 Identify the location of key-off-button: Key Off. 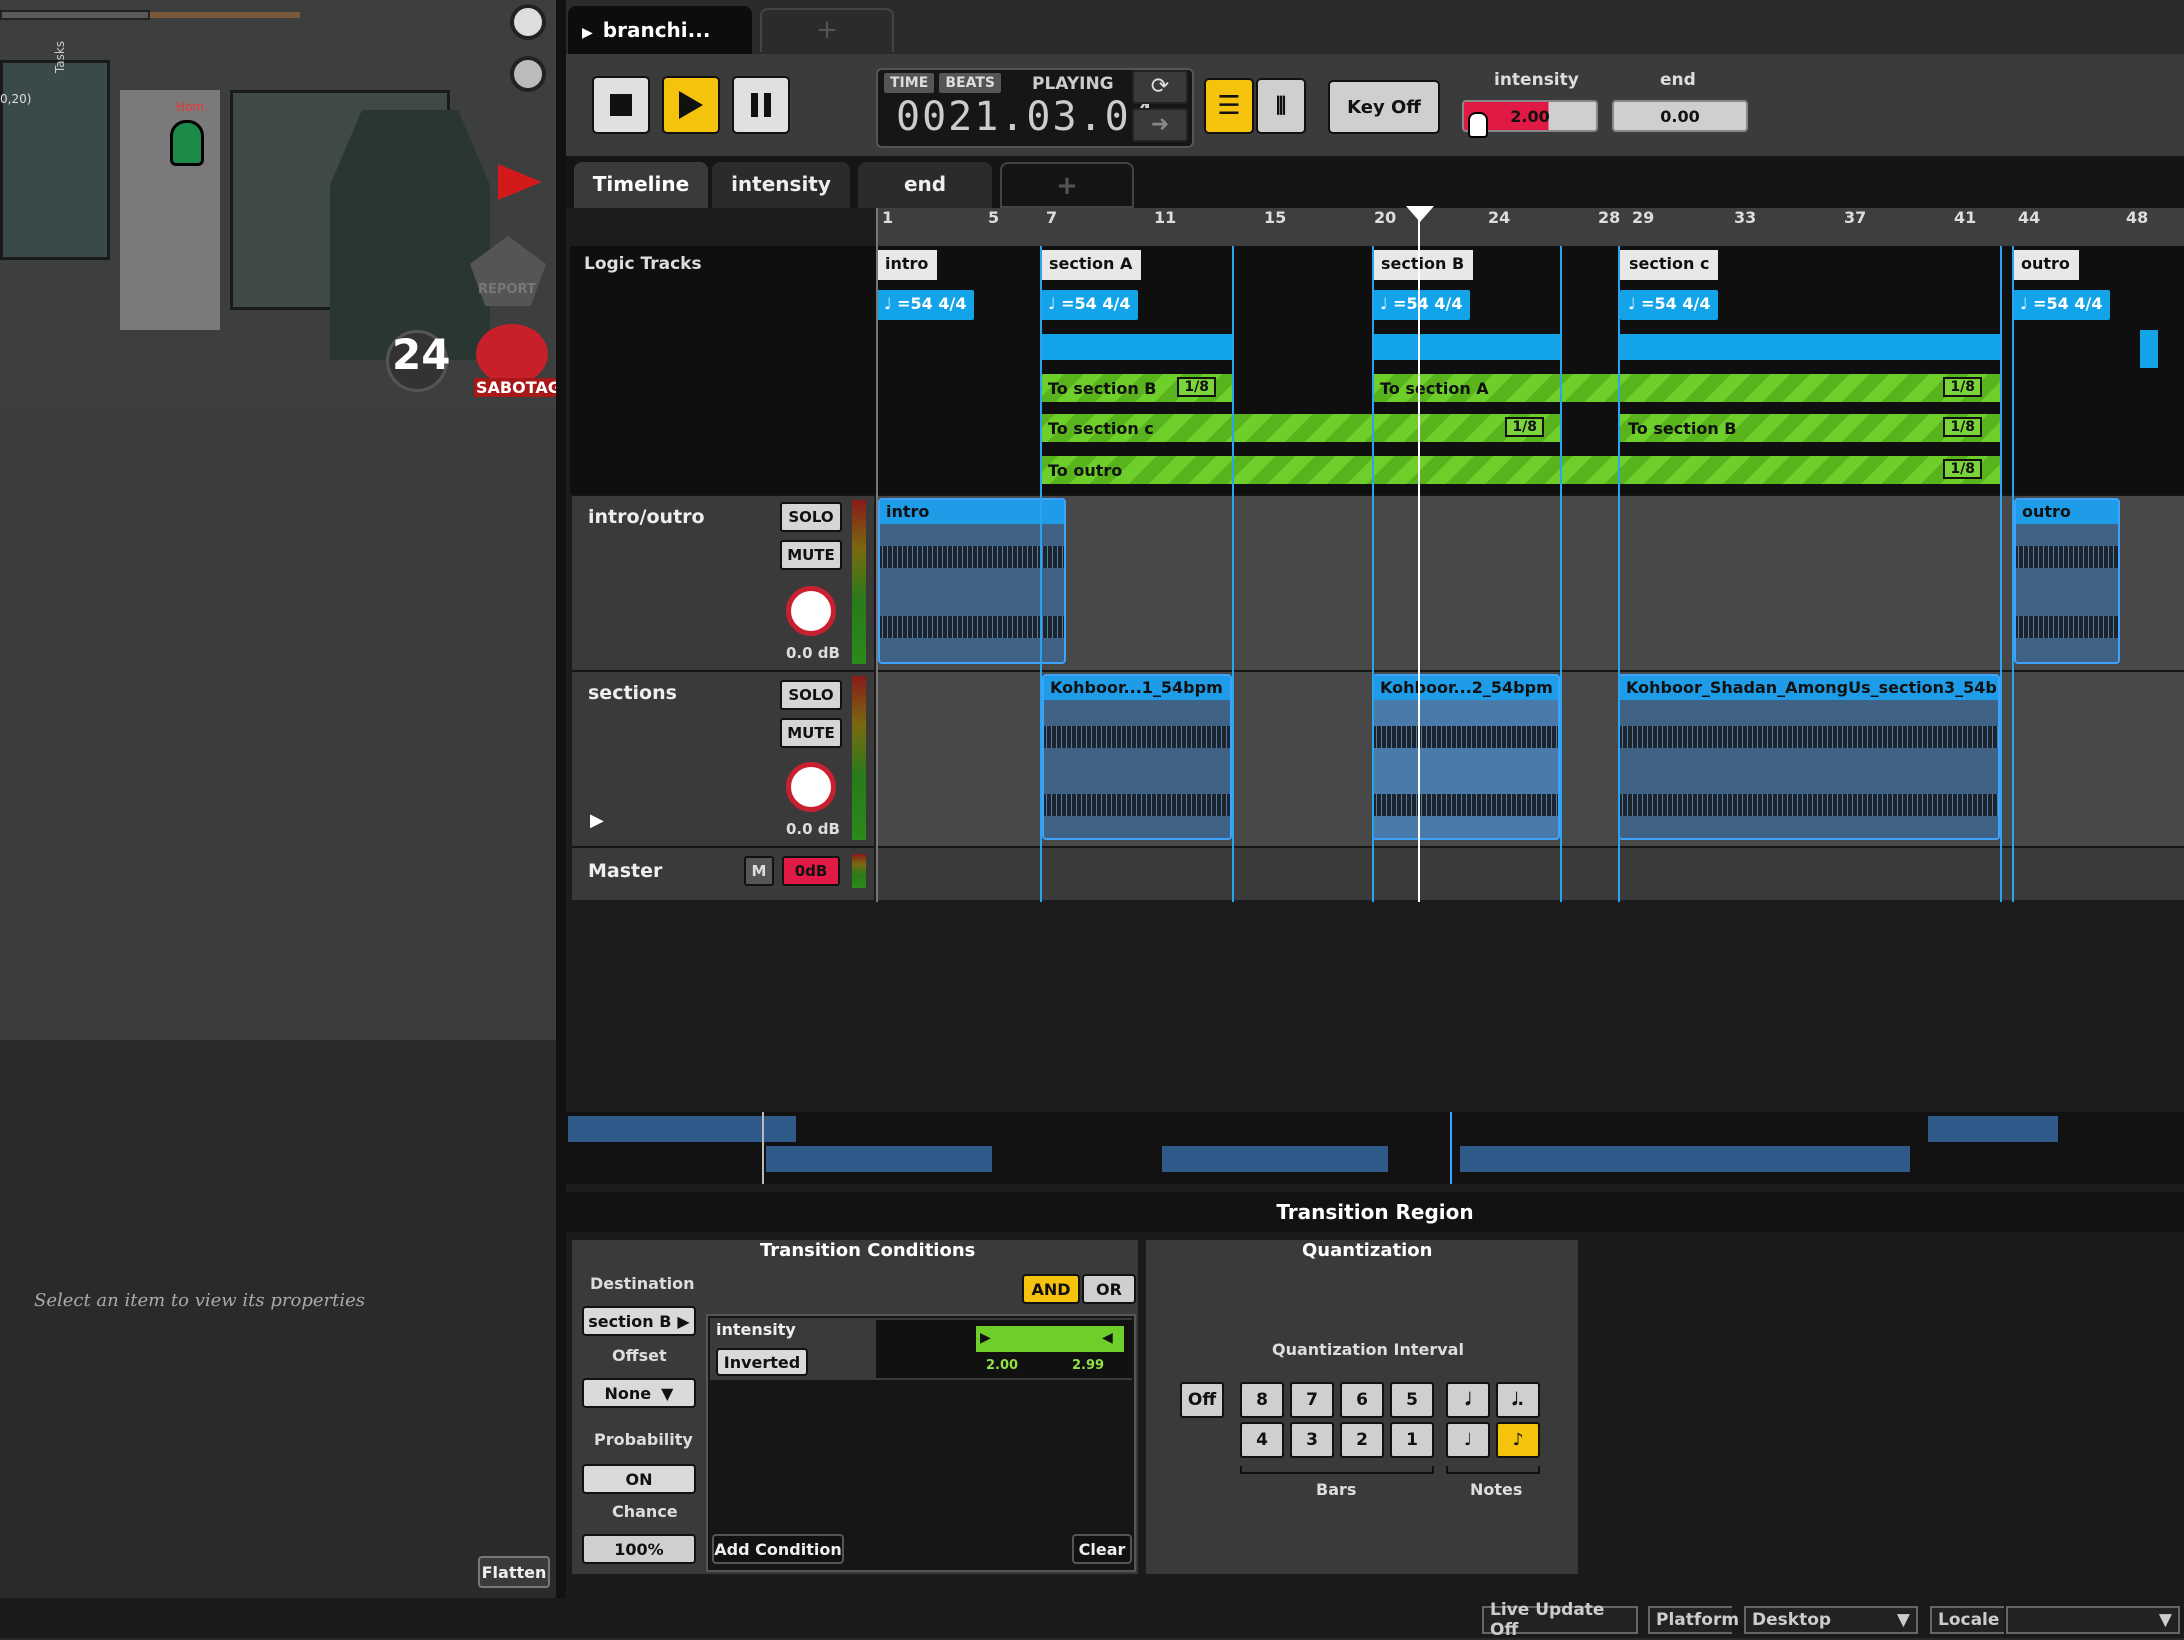
(1384, 107).